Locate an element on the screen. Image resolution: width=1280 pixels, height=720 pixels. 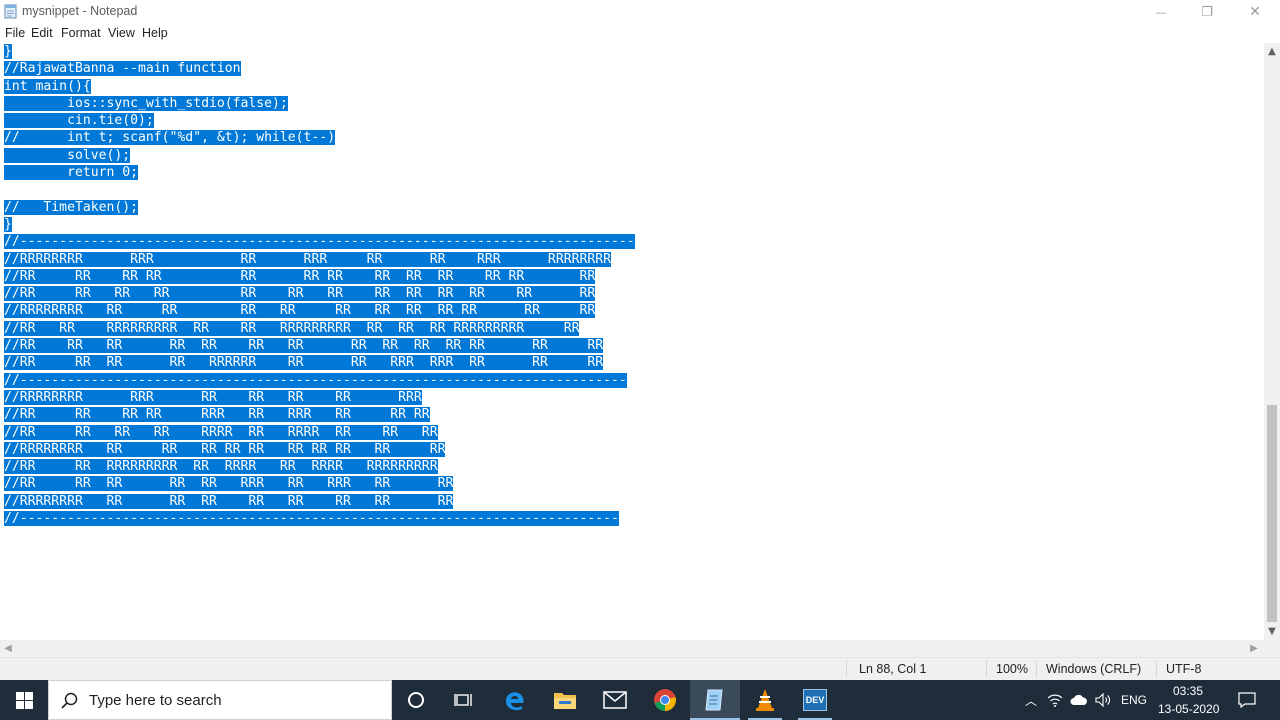
selected-text: solve(); is located at coordinates (67, 155).